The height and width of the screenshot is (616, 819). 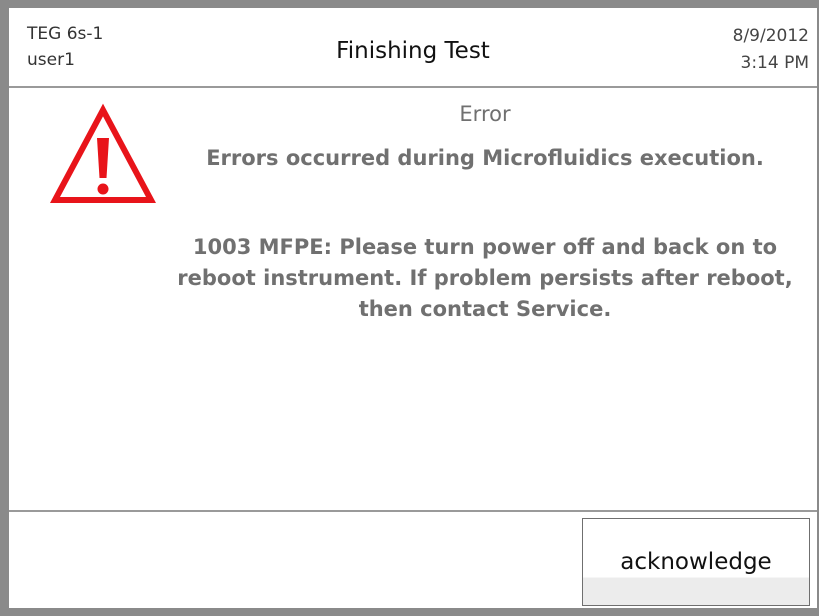 I want to click on acknowledge-button: acknowledge, so click(x=696, y=562).